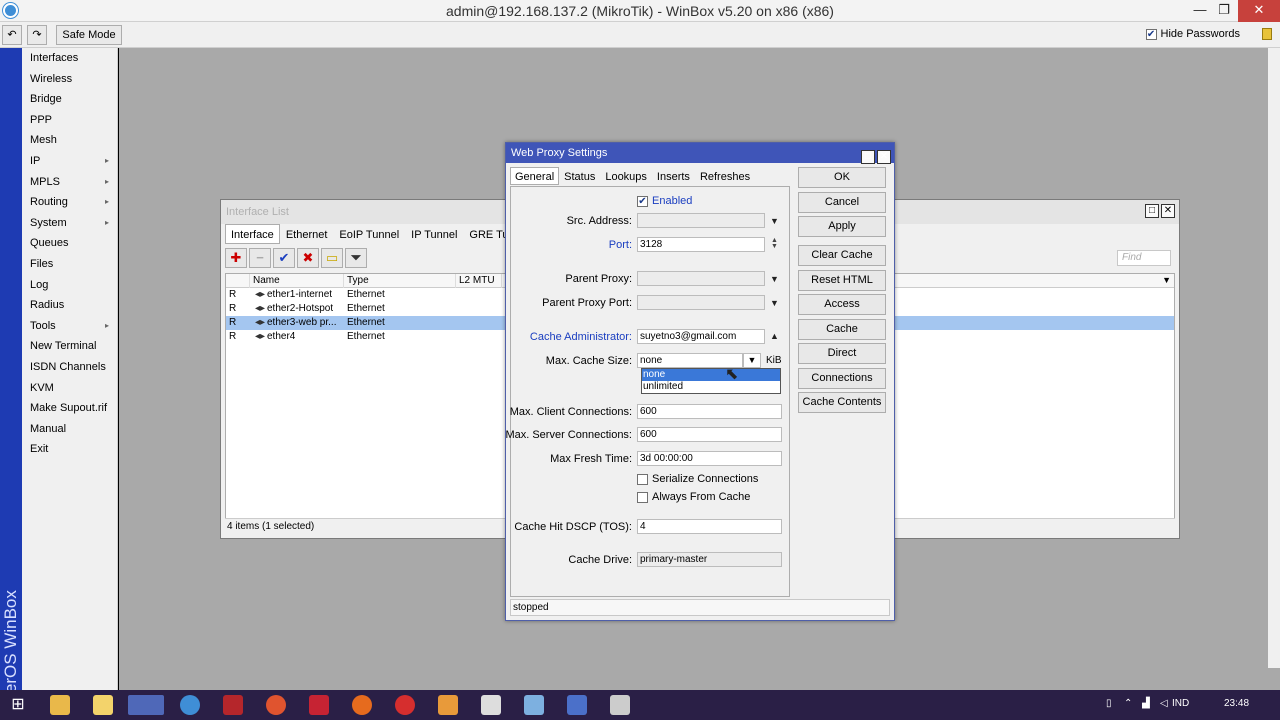 The width and height of the screenshot is (1280, 720). Describe the element at coordinates (1109, 703) in the screenshot. I see `phone-icon: ▯` at that location.